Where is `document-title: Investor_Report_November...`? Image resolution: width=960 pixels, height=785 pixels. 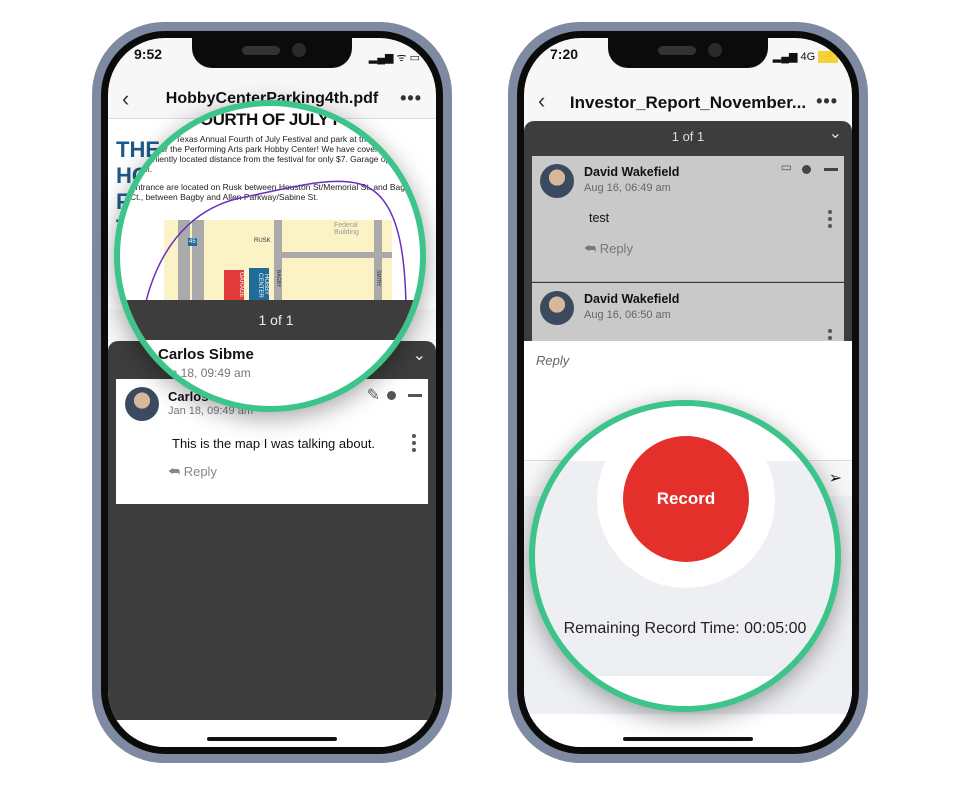 document-title: Investor_Report_November... is located at coordinates (688, 102).